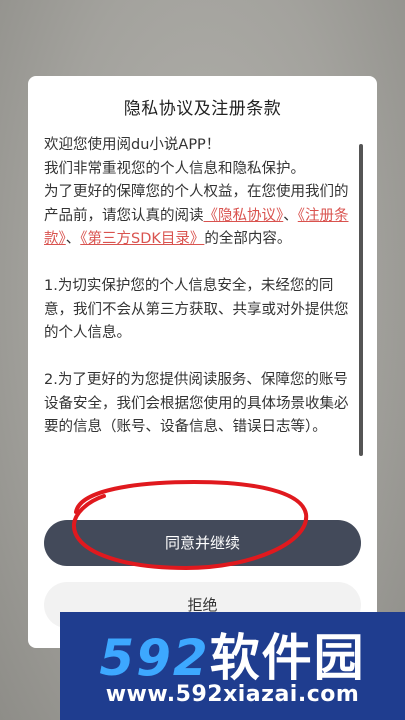 Image resolution: width=405 pixels, height=720 pixels. What do you see at coordinates (132, 145) in the screenshot?
I see `welcome-text: 欢迎您使用阅du小说APP！` at bounding box center [132, 145].